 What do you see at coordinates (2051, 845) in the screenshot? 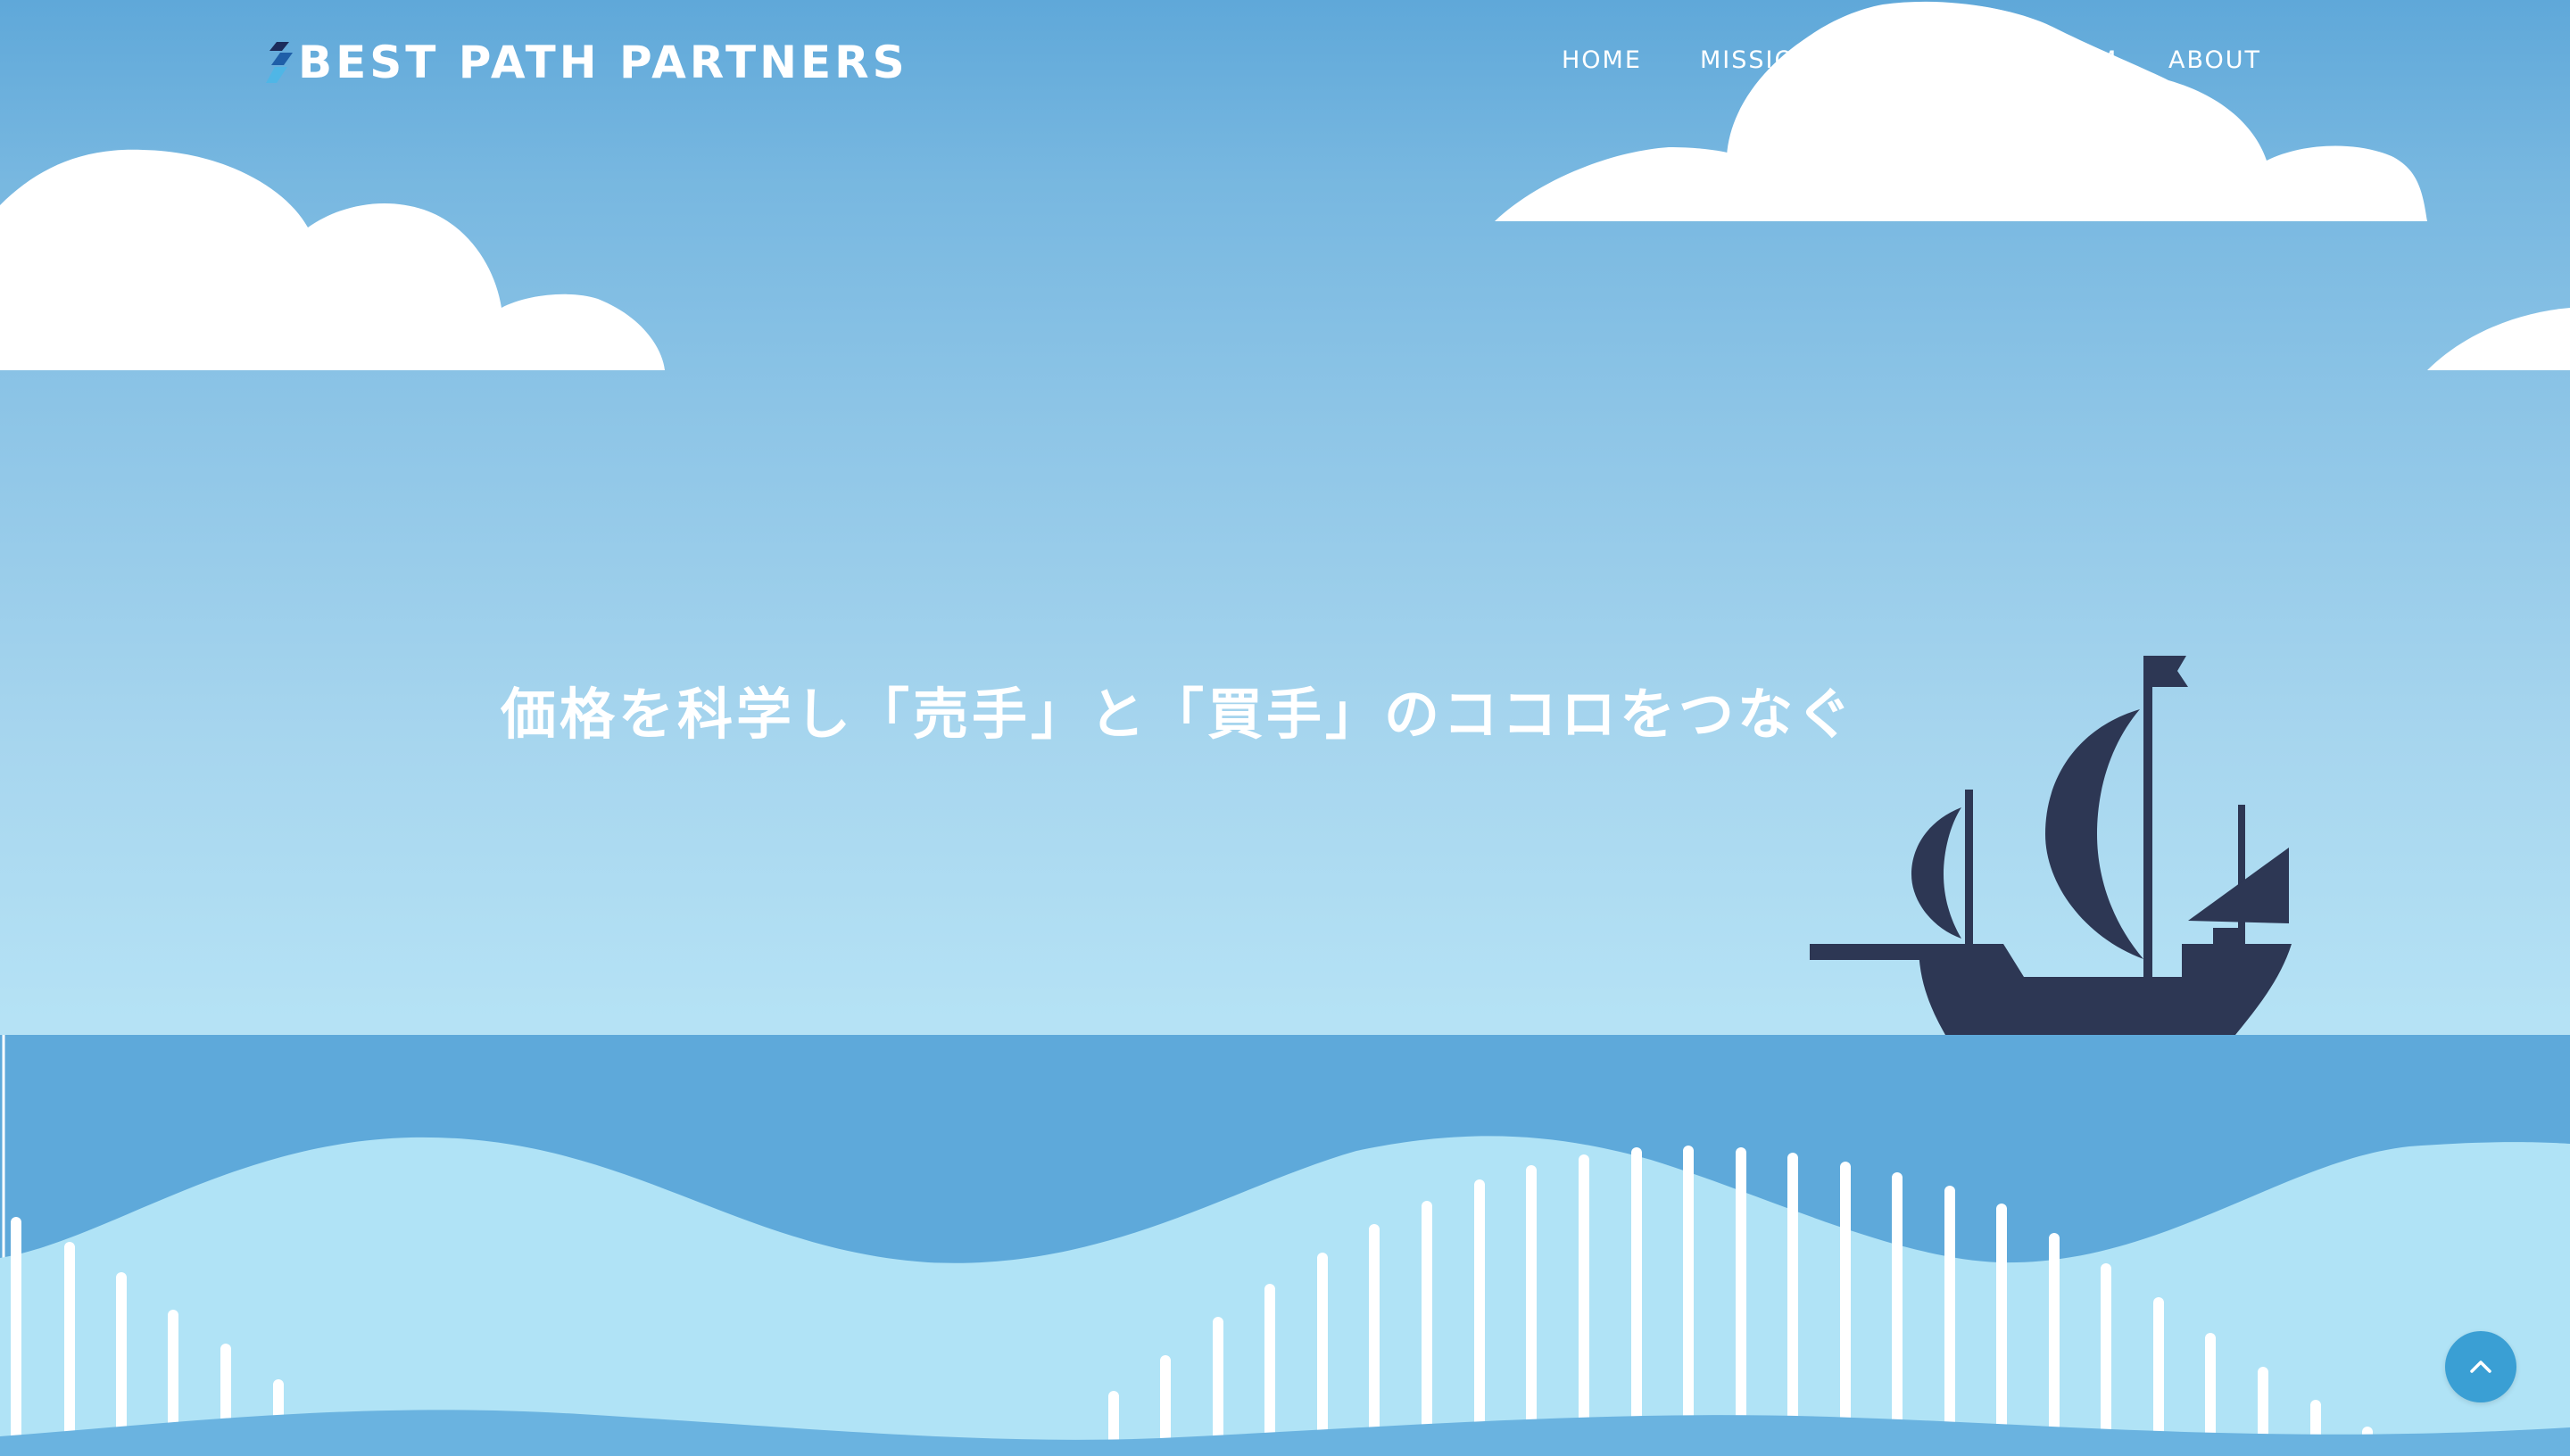
I see `ship-illustration` at bounding box center [2051, 845].